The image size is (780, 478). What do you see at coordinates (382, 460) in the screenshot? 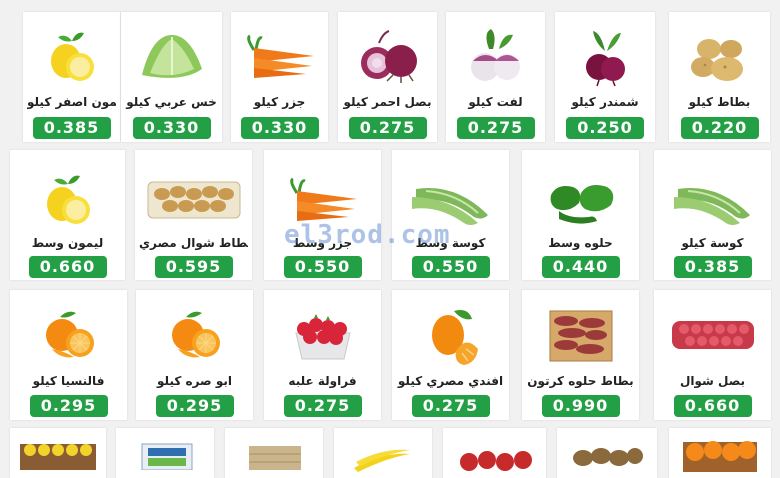
I see `banana-icon` at bounding box center [382, 460].